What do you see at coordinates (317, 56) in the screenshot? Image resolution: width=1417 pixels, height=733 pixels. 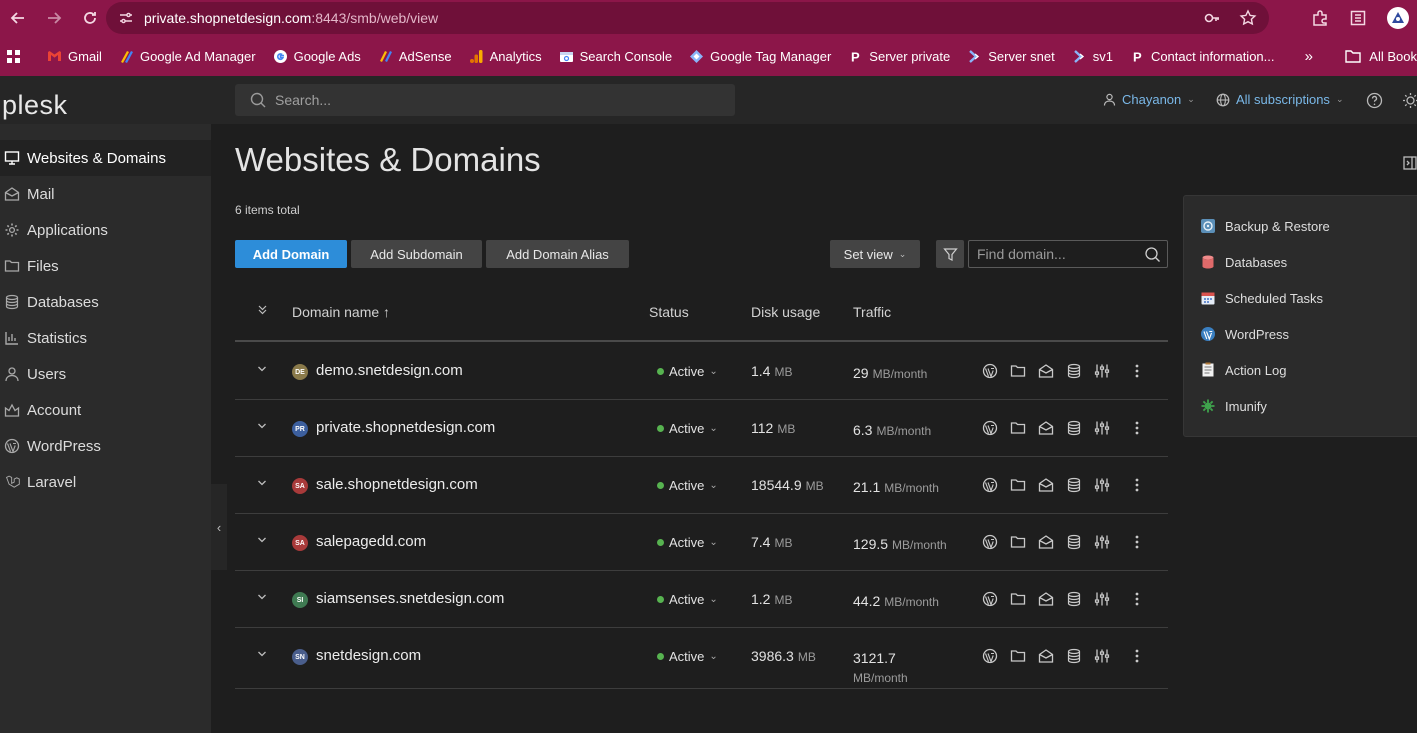 I see `bookmark-2: Google Ads` at bounding box center [317, 56].